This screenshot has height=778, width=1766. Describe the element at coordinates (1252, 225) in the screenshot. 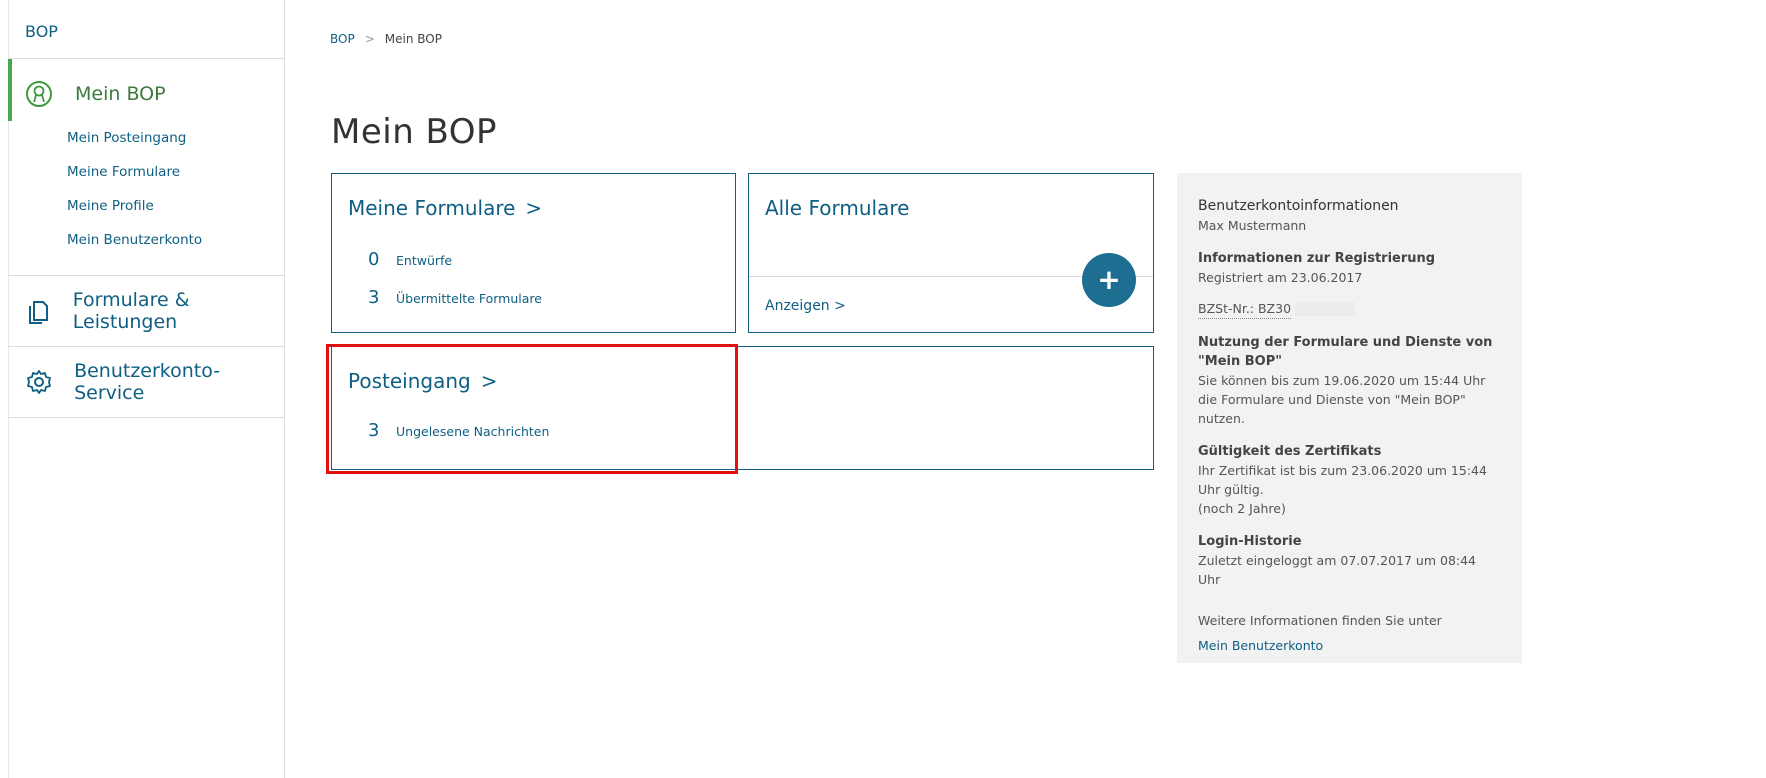

I see `info-user: Max Mustermann` at that location.